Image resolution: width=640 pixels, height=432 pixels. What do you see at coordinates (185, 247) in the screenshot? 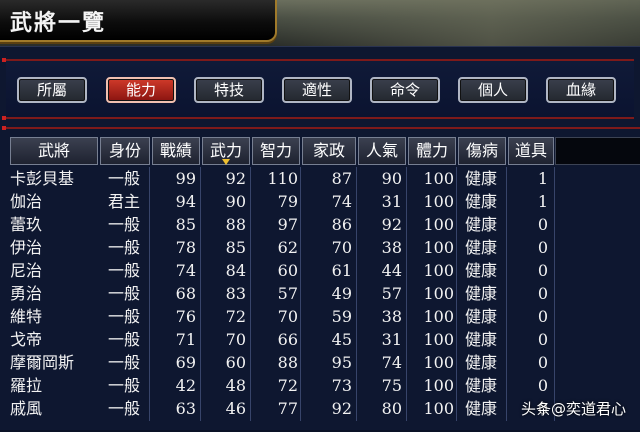
I see `cell-merit: 78` at bounding box center [185, 247].